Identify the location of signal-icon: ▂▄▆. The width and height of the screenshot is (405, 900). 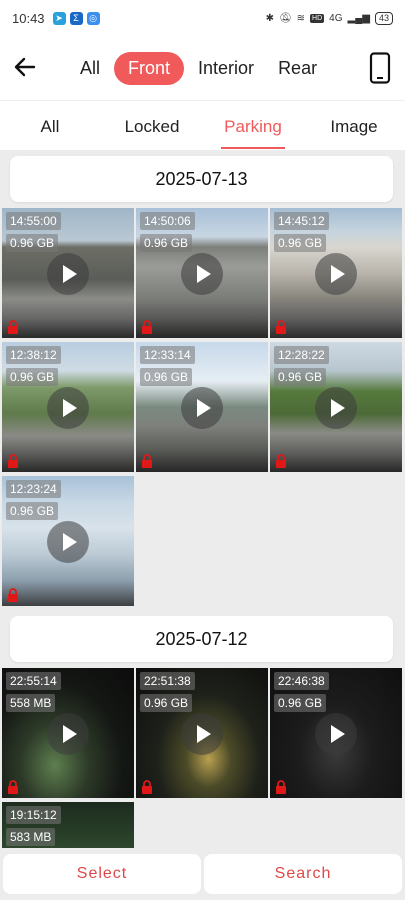
(358, 18).